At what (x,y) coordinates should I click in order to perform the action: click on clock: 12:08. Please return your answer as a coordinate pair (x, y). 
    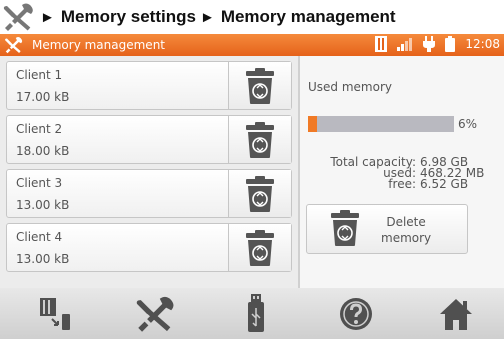
    Looking at the image, I should click on (482, 44).